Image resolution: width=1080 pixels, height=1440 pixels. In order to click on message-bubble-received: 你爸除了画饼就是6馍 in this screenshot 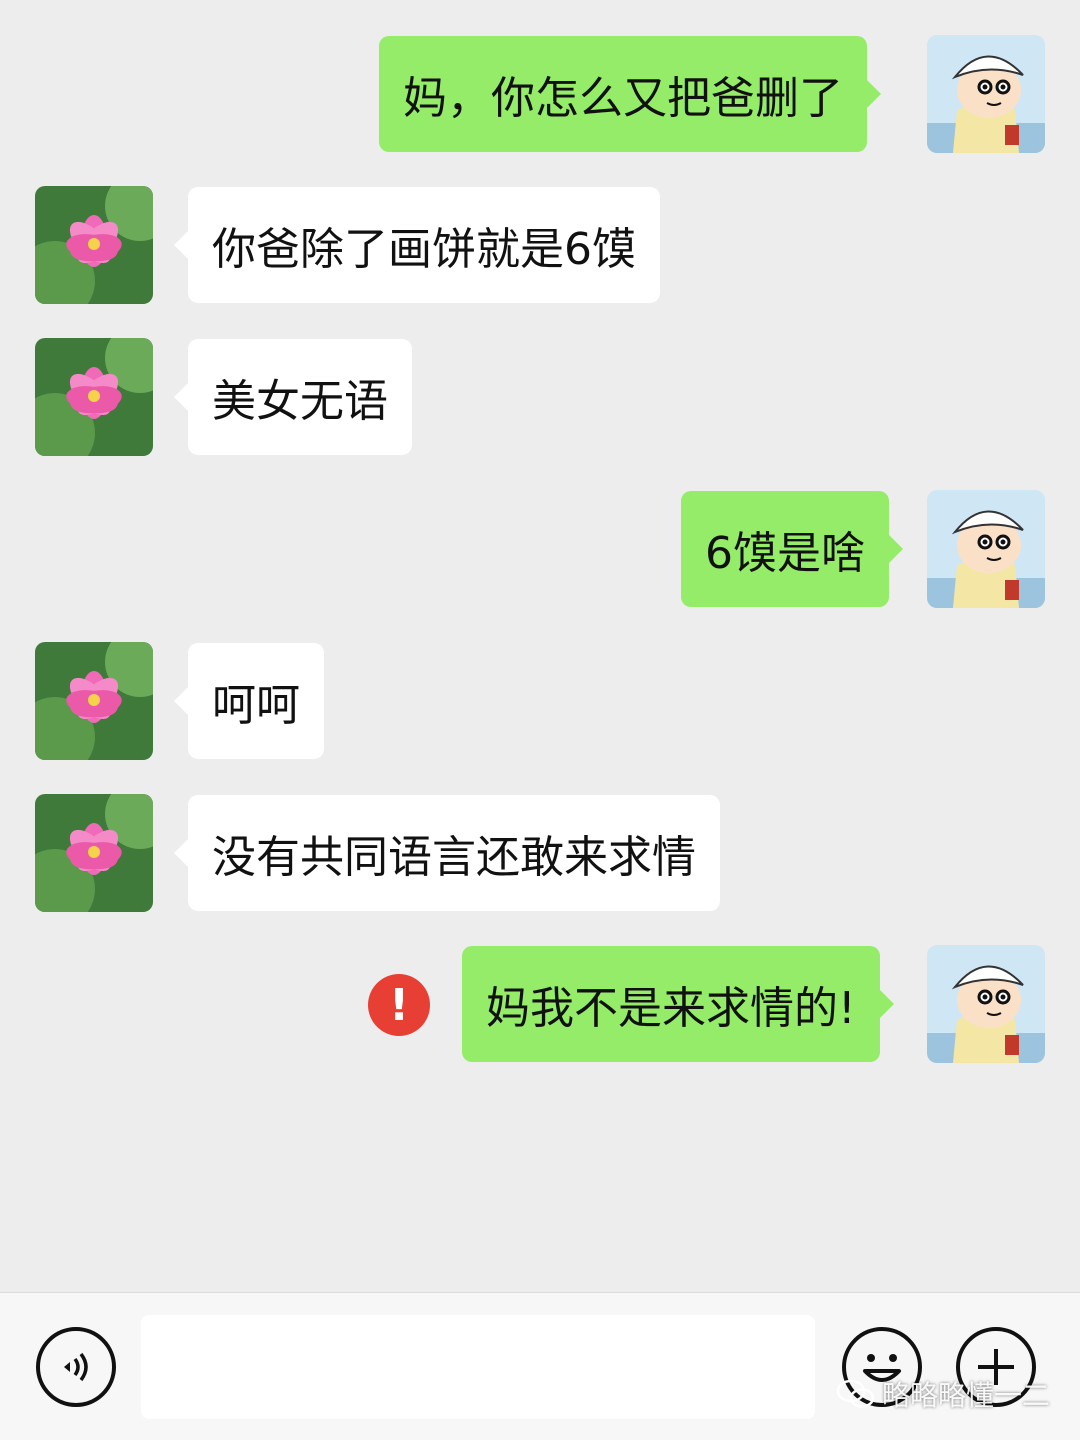, I will do `click(417, 245)`.